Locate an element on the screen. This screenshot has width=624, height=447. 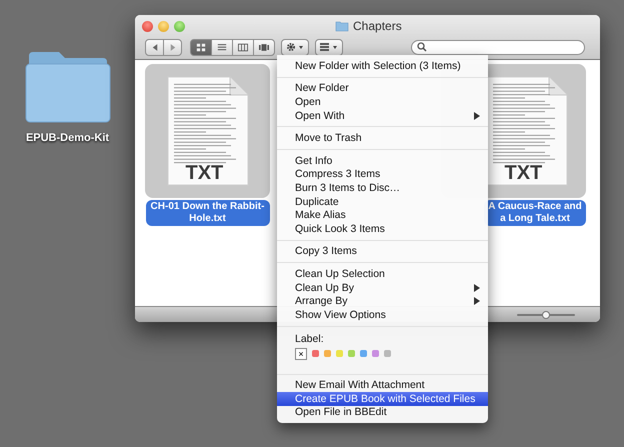
file-selection-background: TXT is located at coordinates (207, 131).